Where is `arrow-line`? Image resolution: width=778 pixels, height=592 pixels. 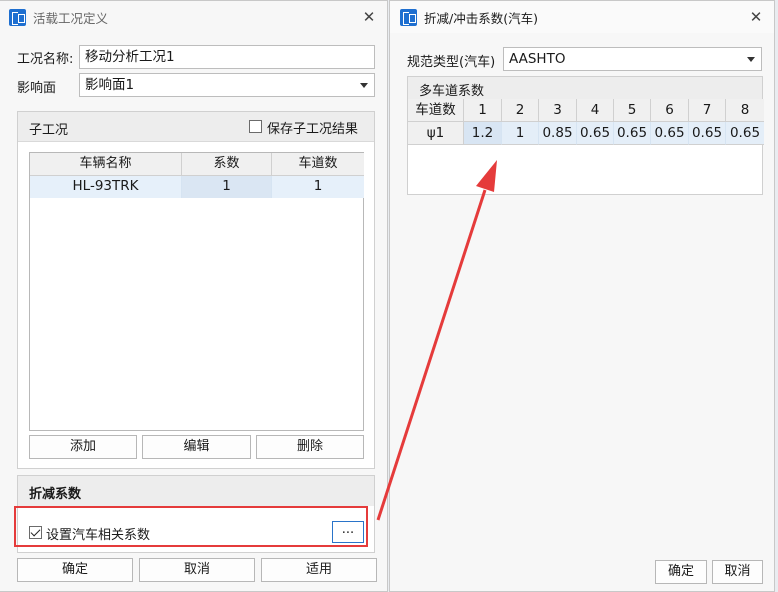 arrow-line is located at coordinates (431, 355).